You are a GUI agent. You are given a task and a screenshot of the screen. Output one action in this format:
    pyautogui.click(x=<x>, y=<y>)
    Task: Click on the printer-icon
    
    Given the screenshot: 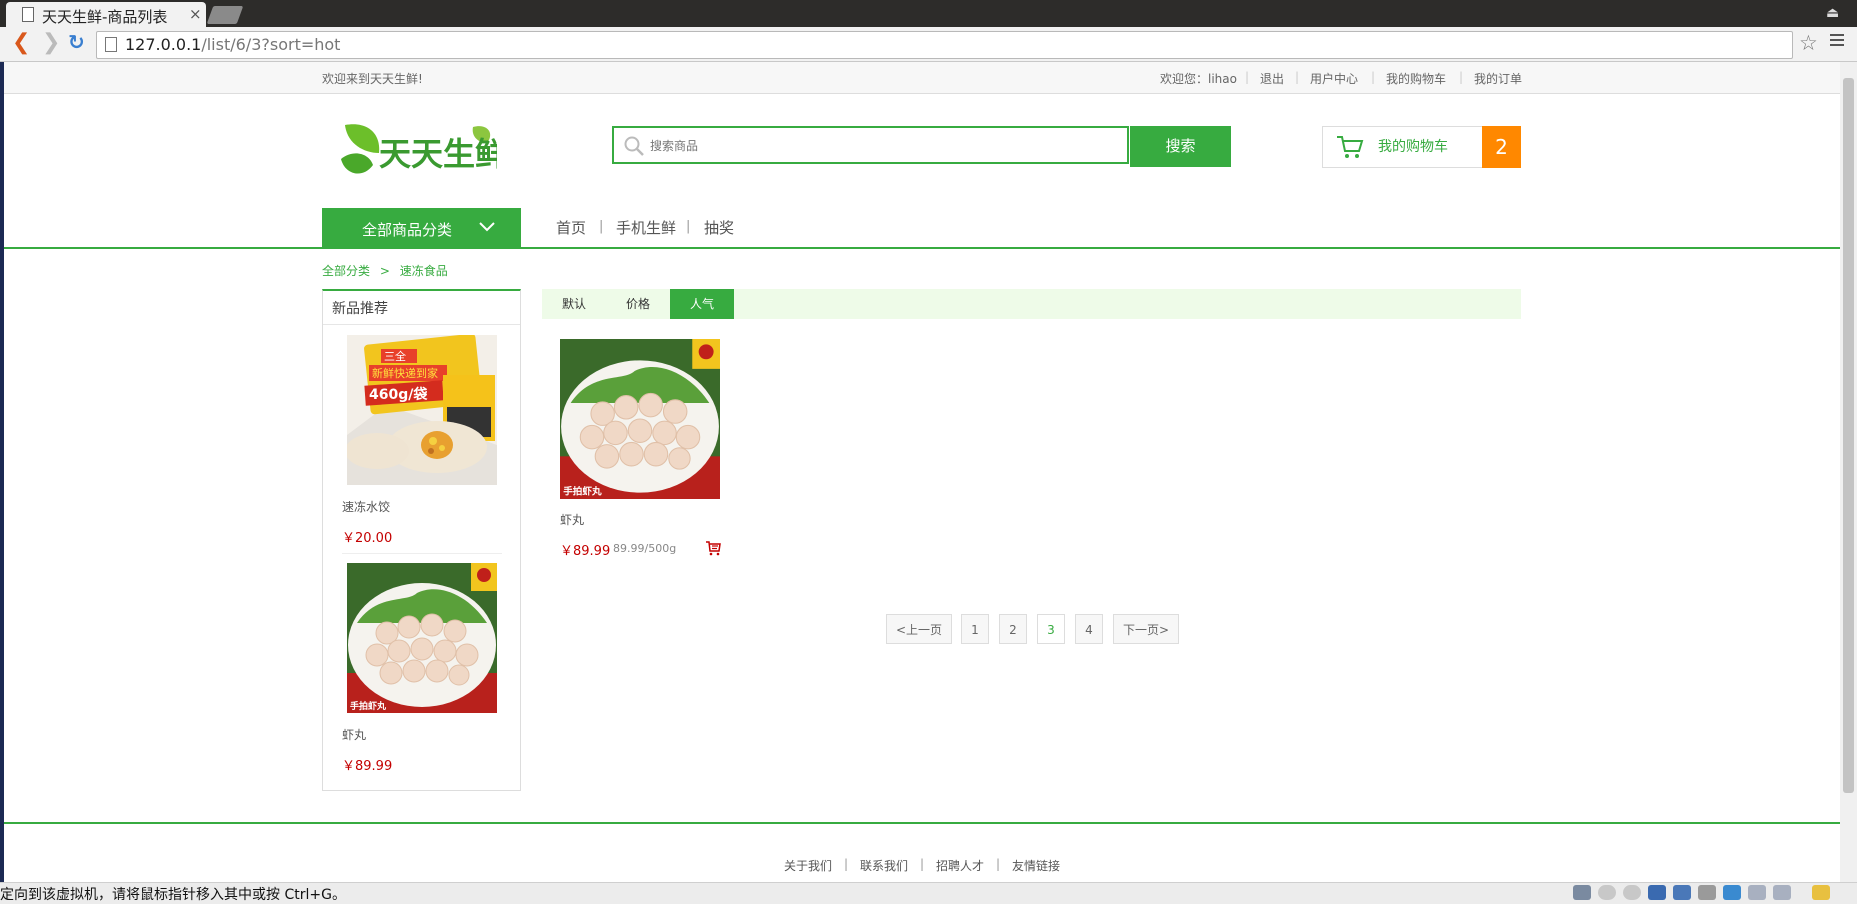 What is the action you would take?
    pyautogui.click(x=1707, y=892)
    